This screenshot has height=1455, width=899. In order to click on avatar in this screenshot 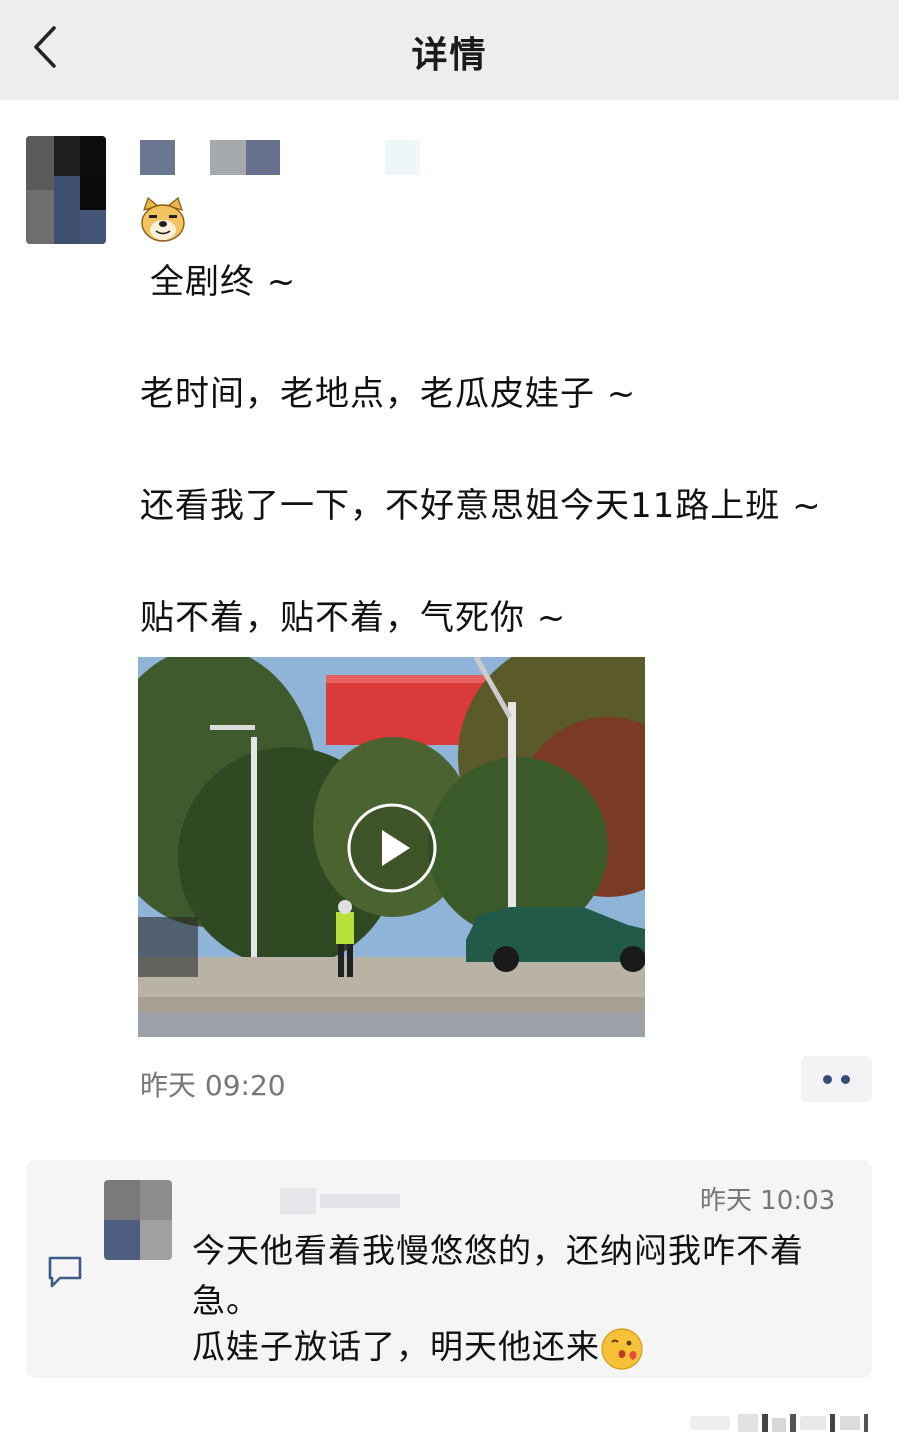, I will do `click(66, 190)`.